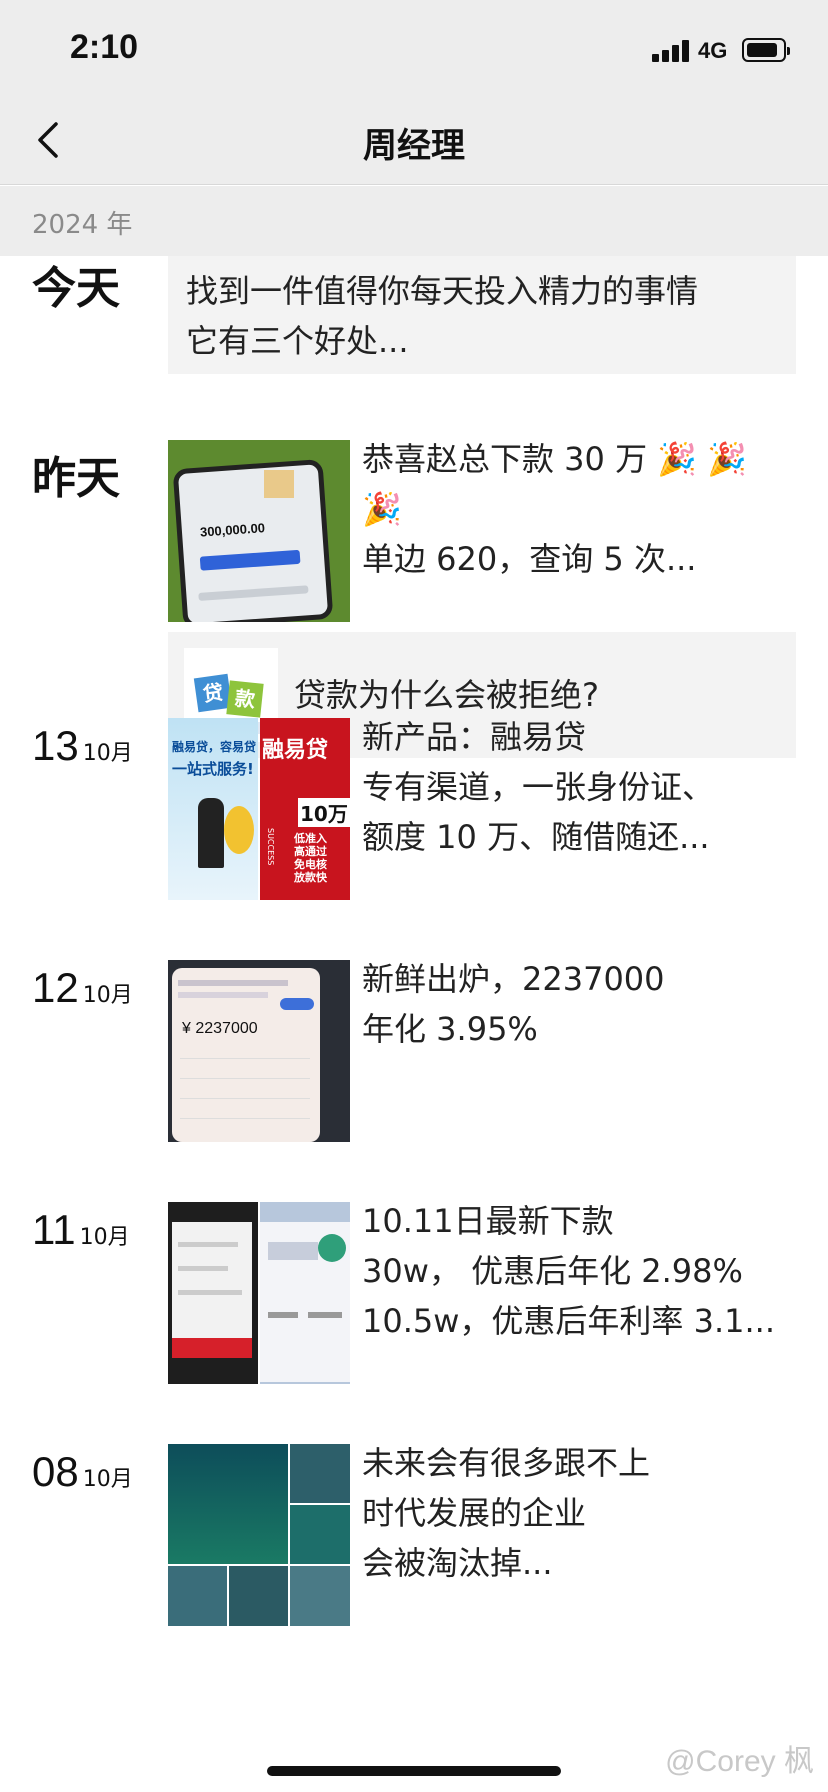  I want to click on post-date: 08 10月, so click(82, 1471).